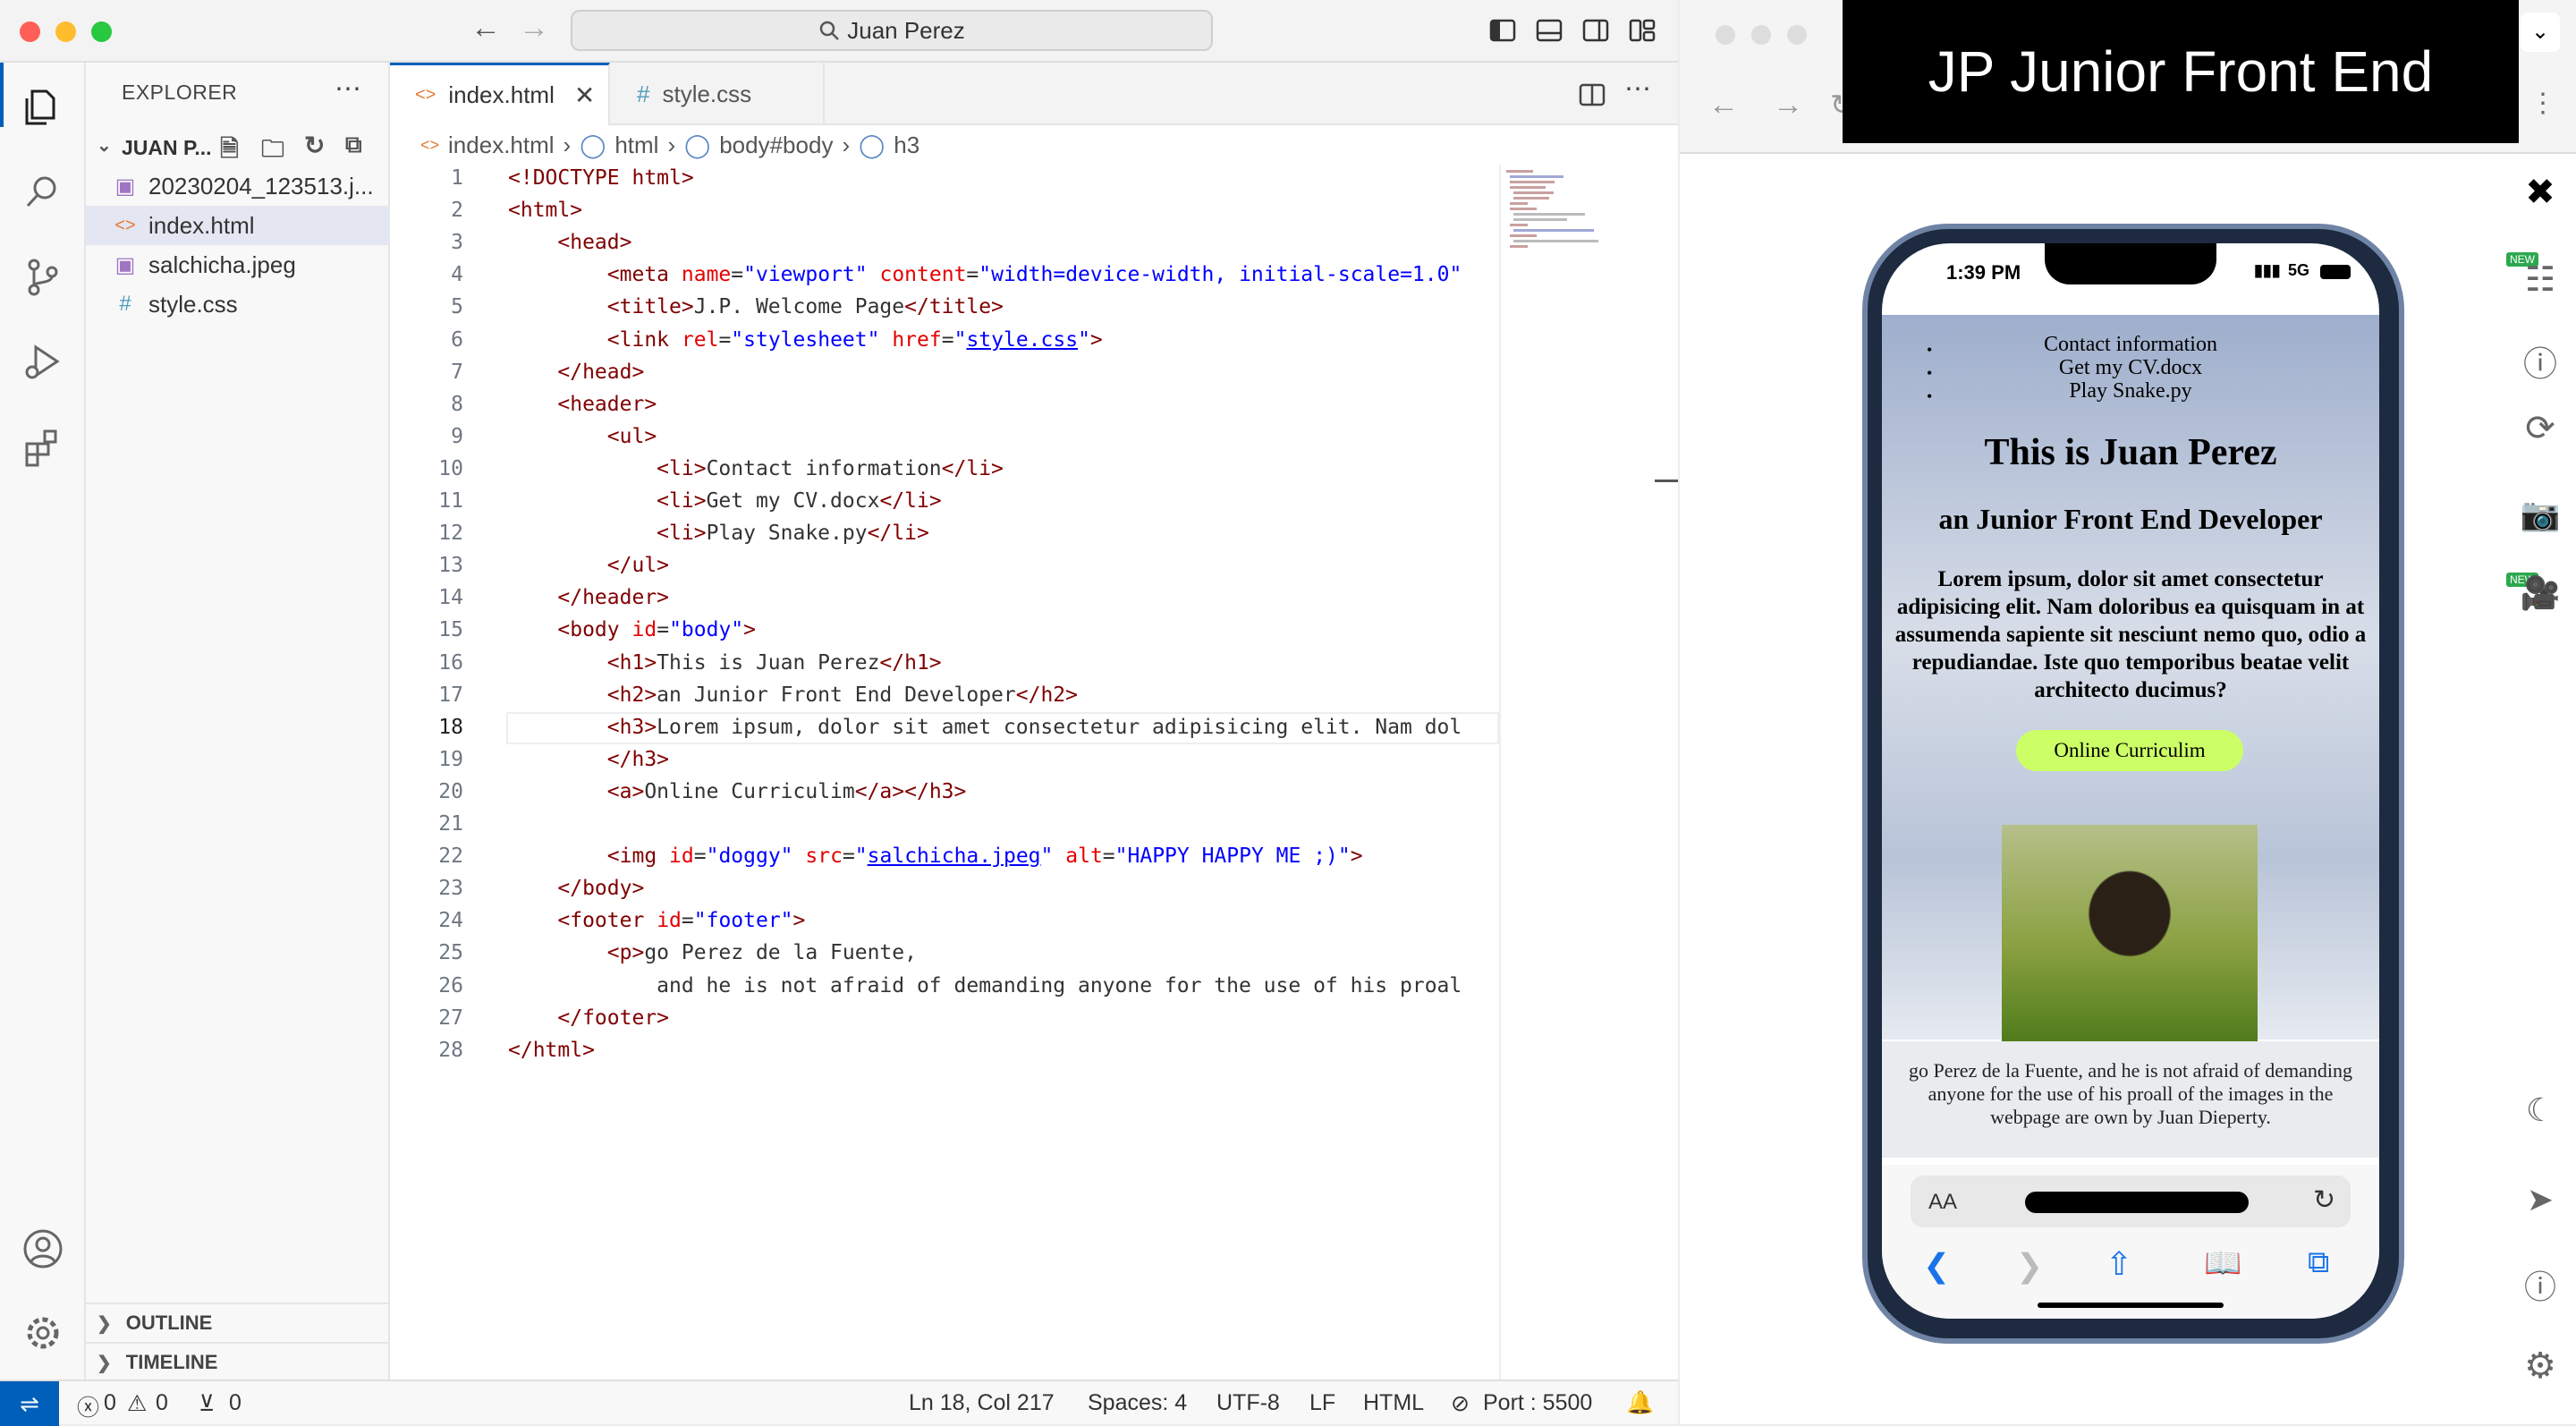 This screenshot has height=1426, width=2576. Describe the element at coordinates (2540, 431) in the screenshot. I see `rotate-icon: ⟳` at that location.